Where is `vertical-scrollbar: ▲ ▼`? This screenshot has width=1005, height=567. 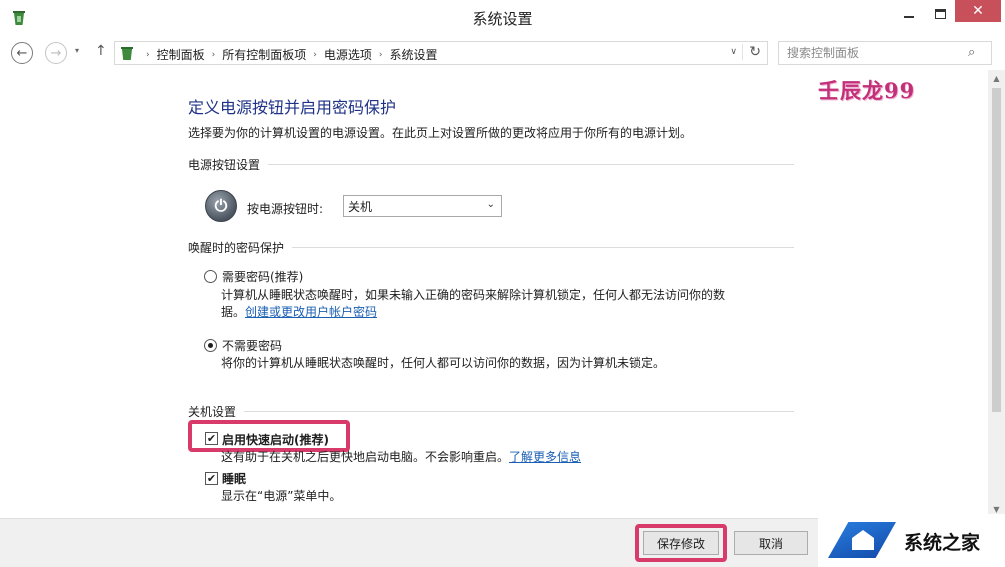
vertical-scrollbar: ▲ ▼ is located at coordinates (996, 294).